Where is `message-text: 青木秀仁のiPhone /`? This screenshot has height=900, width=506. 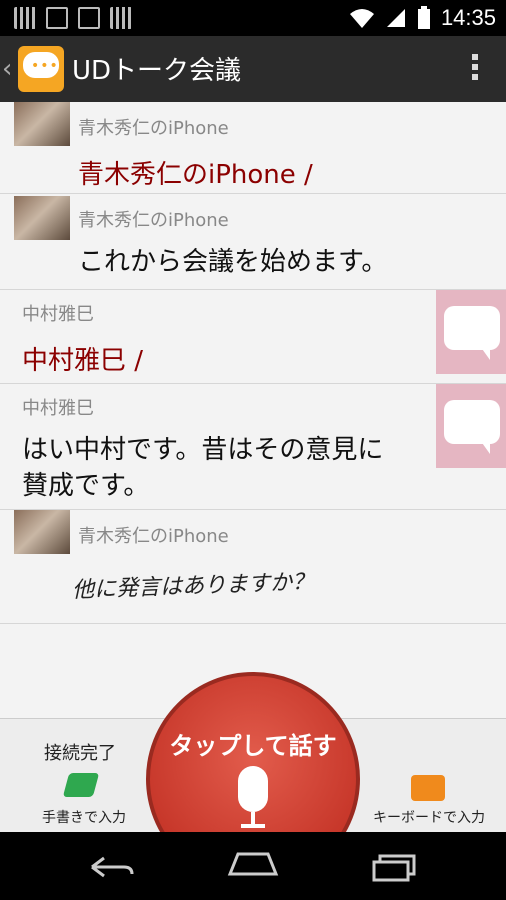 message-text: 青木秀仁のiPhone / is located at coordinates (195, 175).